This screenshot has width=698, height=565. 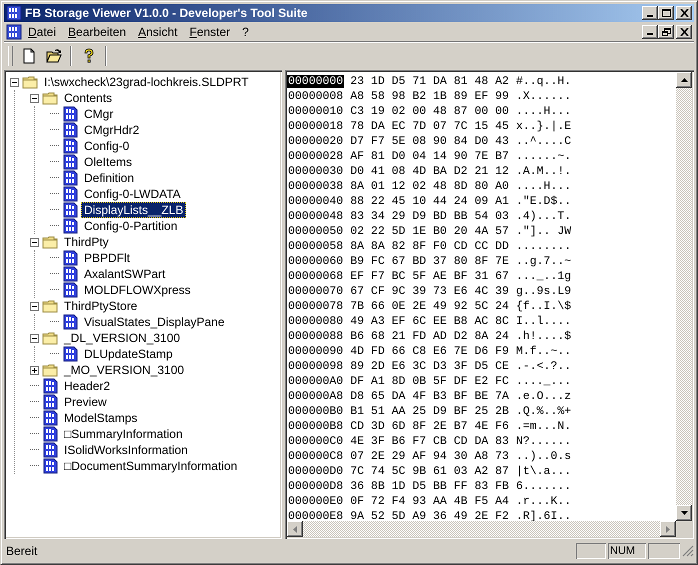 I want to click on tree-item: ThirdPtyStore, so click(x=100, y=306).